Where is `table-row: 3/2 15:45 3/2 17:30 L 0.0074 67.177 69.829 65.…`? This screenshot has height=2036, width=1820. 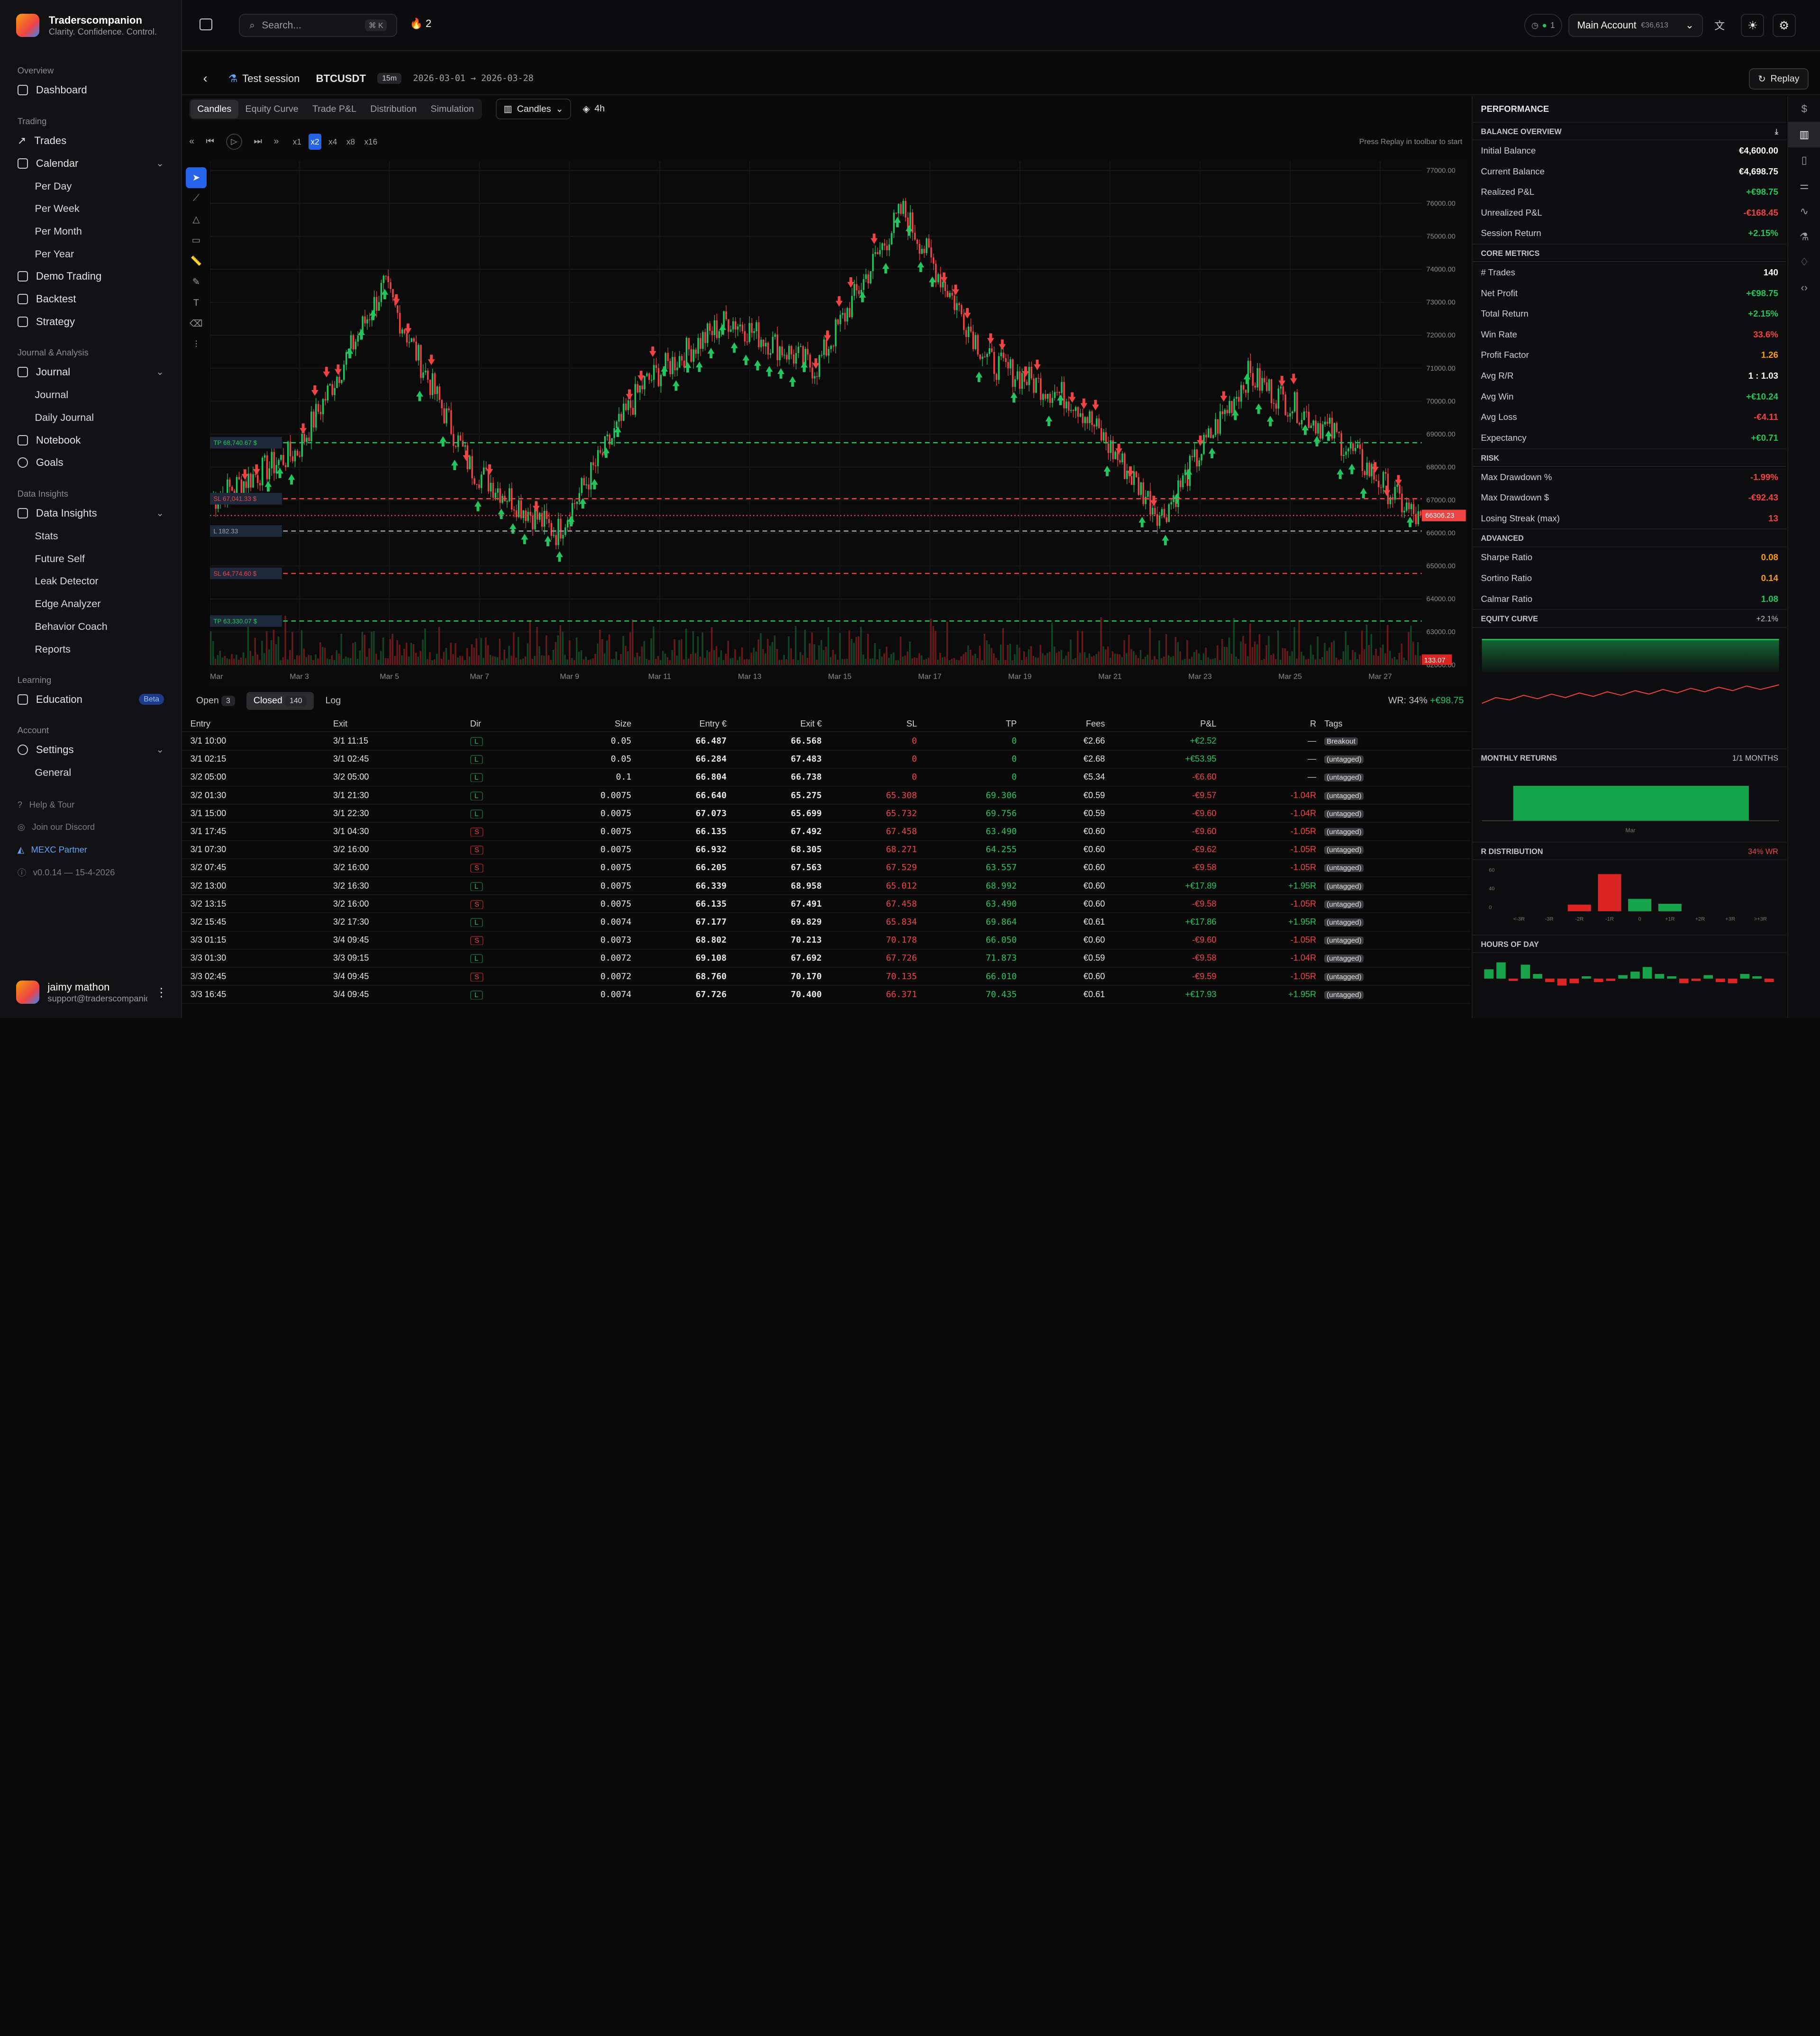 table-row: 3/2 15:45 3/2 17:30 L 0.0074 67.177 69.829 65.… is located at coordinates (826, 922).